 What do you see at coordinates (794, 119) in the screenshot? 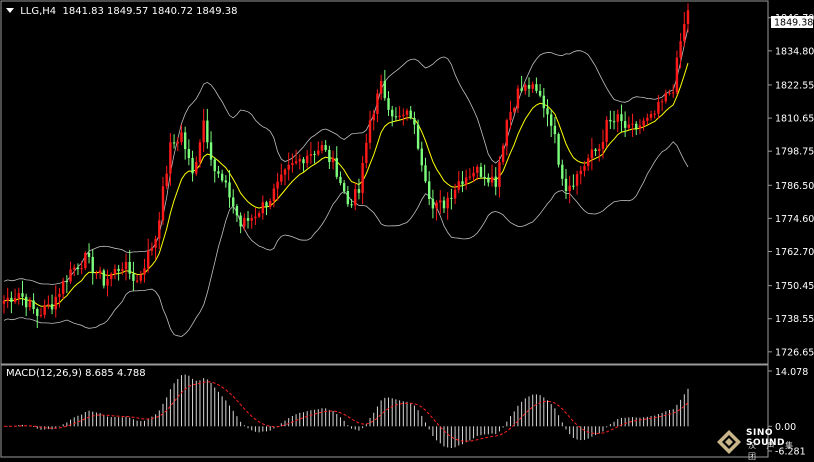
I see `price-tick-label: 1810.65` at bounding box center [794, 119].